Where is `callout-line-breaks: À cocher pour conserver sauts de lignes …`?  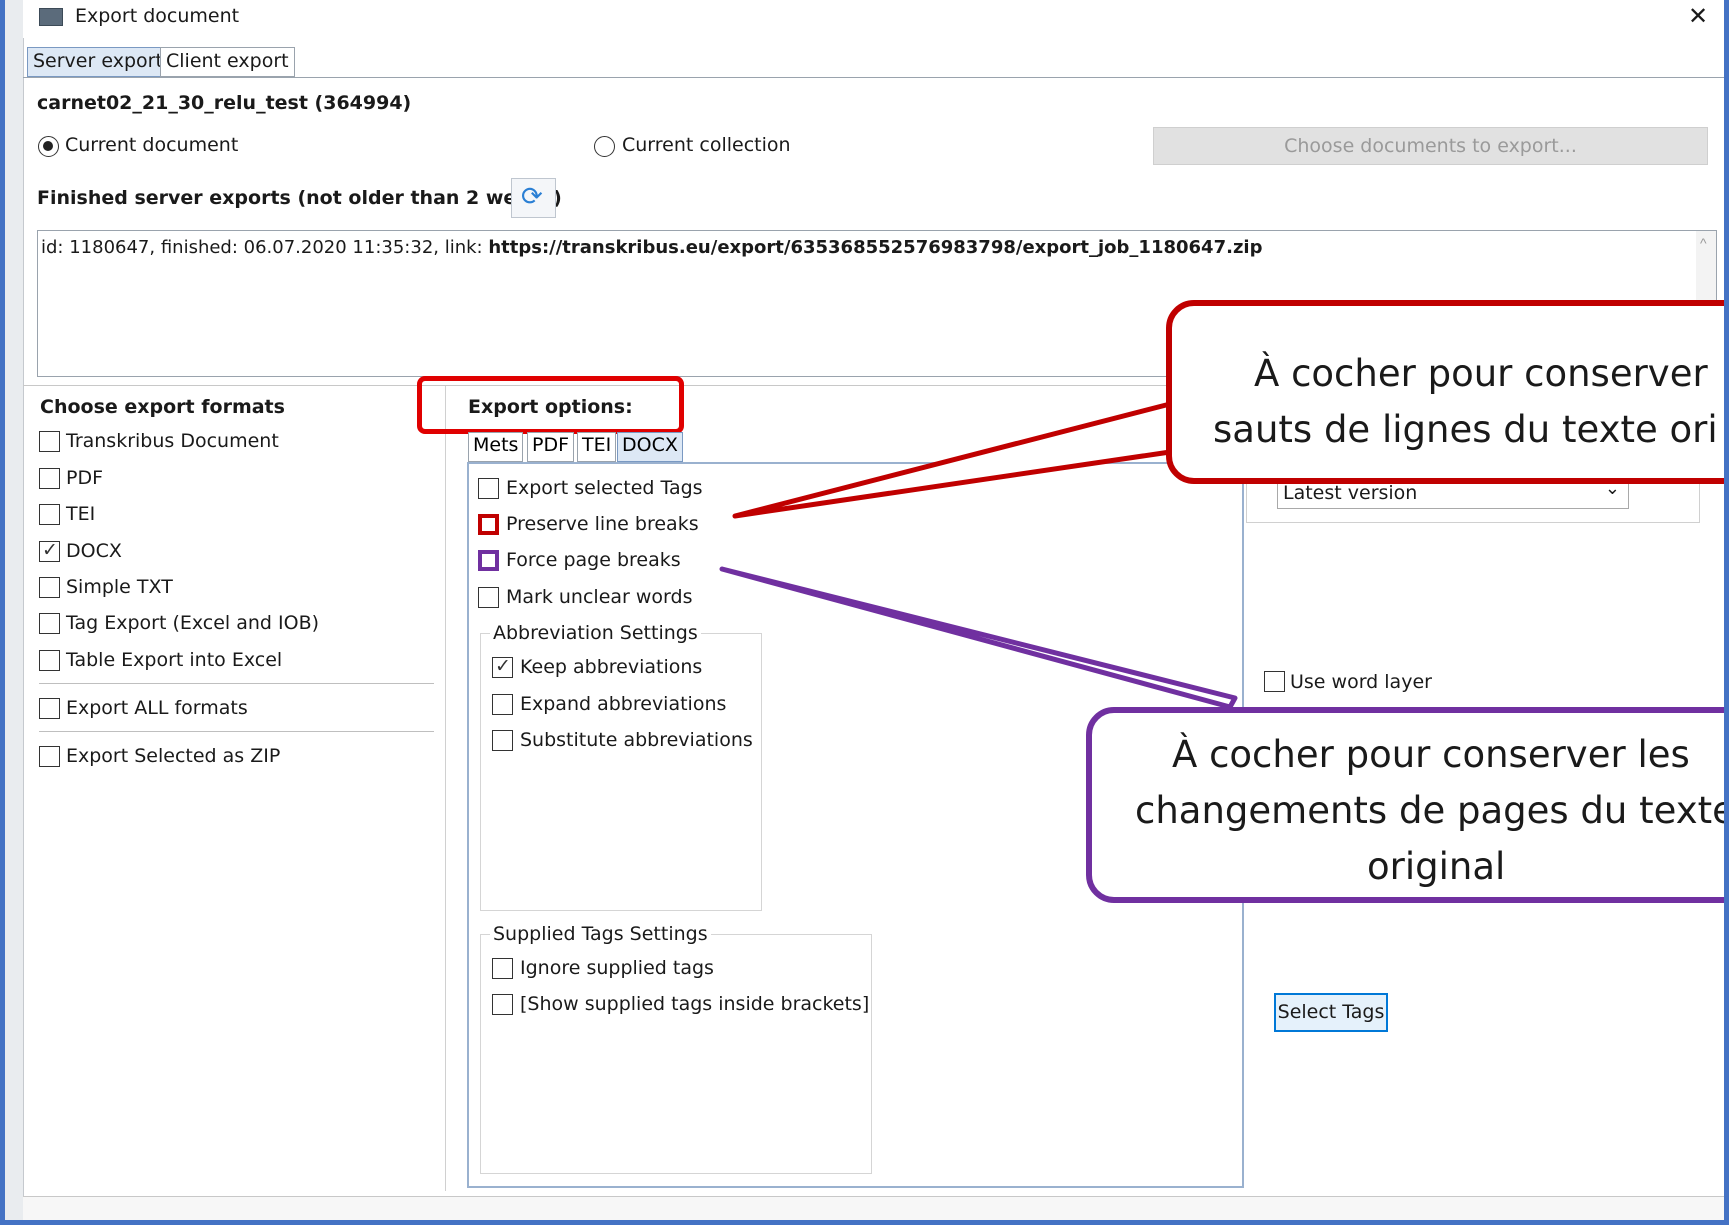 callout-line-breaks: À cocher pour conserver sauts de lignes … is located at coordinates (1447, 392).